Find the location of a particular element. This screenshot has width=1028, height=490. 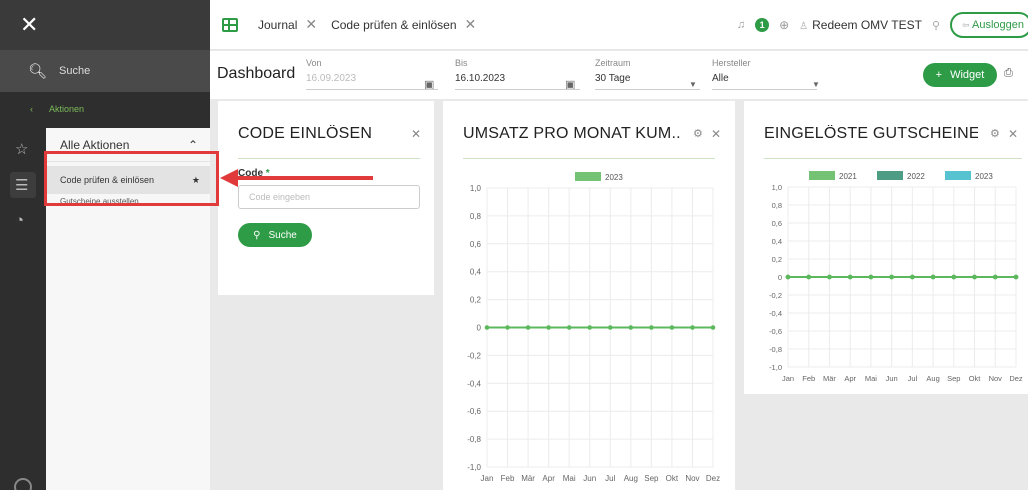

user-menu: ♙ Redeem OMV TEST is located at coordinates (860, 25).